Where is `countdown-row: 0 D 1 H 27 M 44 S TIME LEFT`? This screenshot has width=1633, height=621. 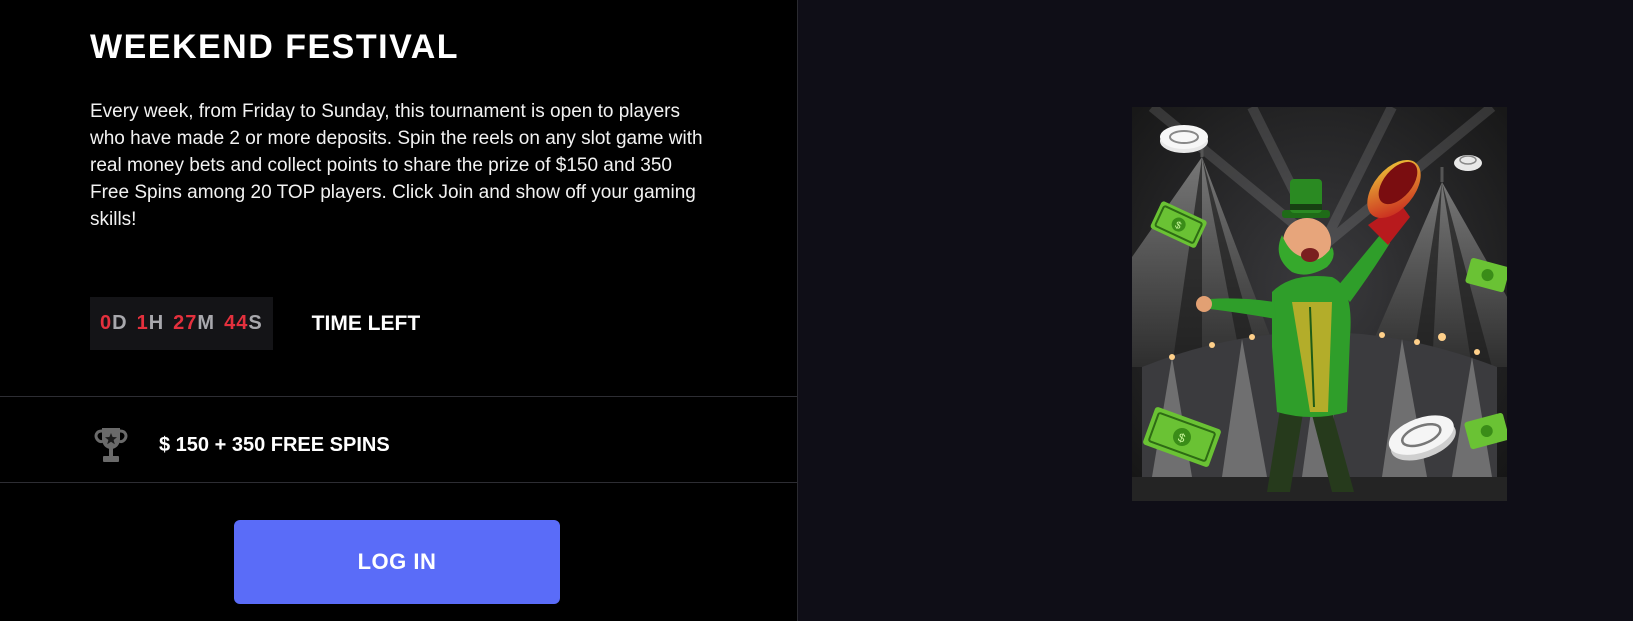
countdown-row: 0 D 1 H 27 M 44 S TIME LEFT is located at coordinates (255, 323).